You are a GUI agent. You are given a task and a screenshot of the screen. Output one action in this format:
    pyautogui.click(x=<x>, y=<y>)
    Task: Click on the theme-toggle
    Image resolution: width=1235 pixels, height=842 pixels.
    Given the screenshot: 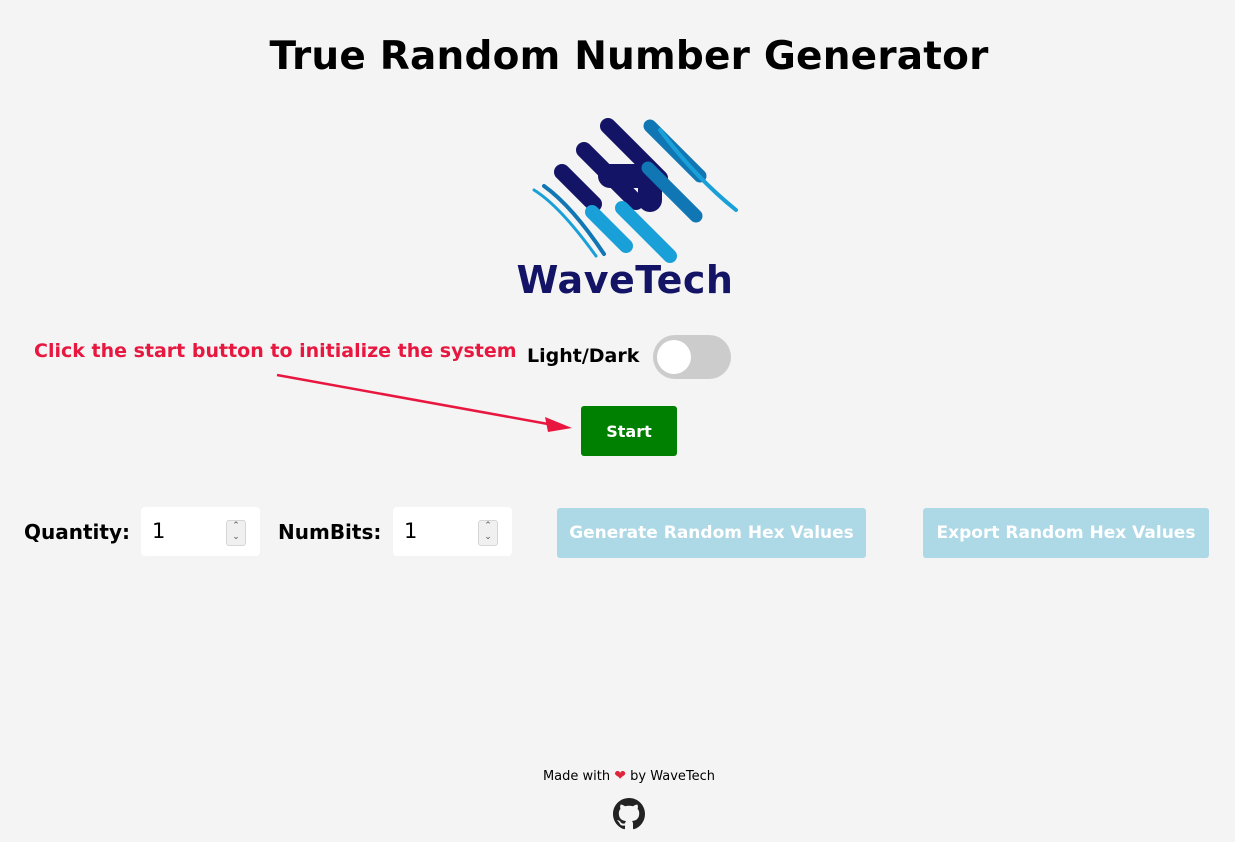 What is the action you would take?
    pyautogui.click(x=692, y=357)
    